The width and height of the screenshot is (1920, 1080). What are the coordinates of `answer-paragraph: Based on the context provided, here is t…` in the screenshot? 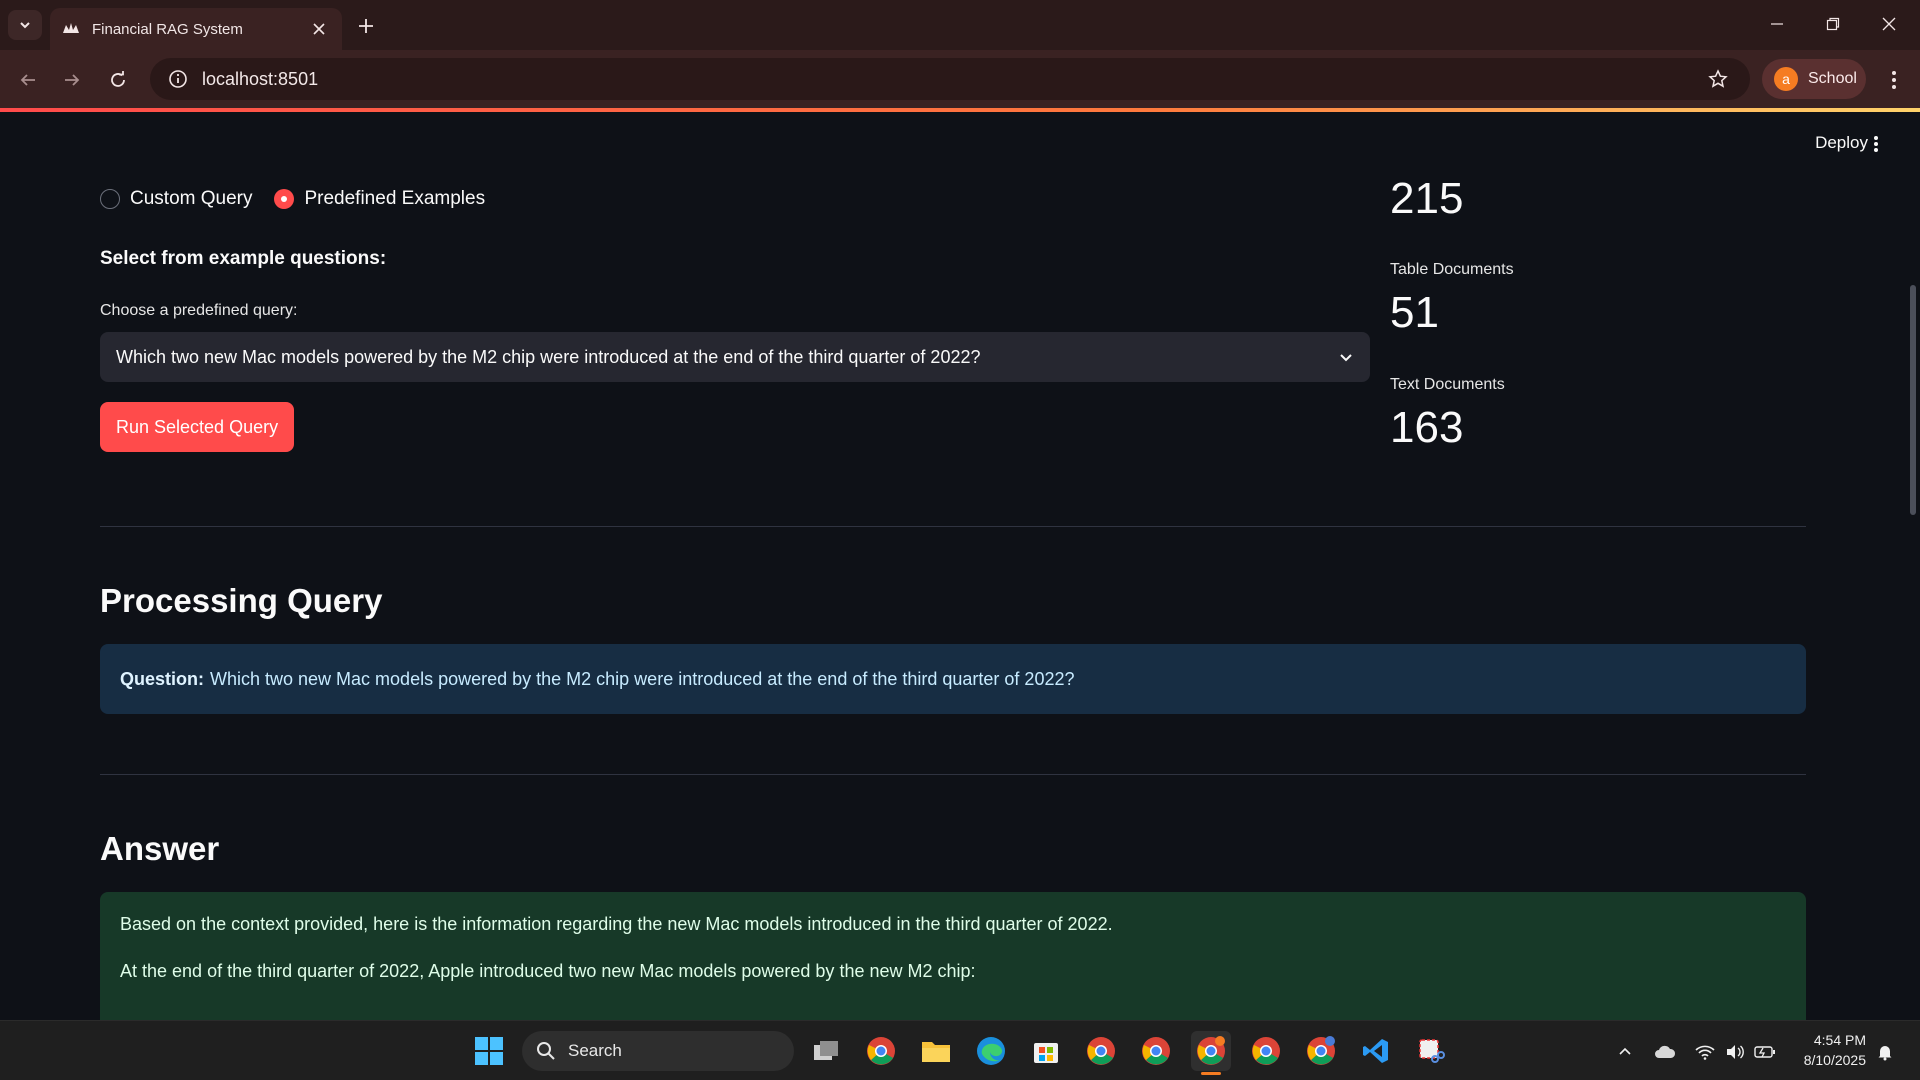 It's located at (616, 924).